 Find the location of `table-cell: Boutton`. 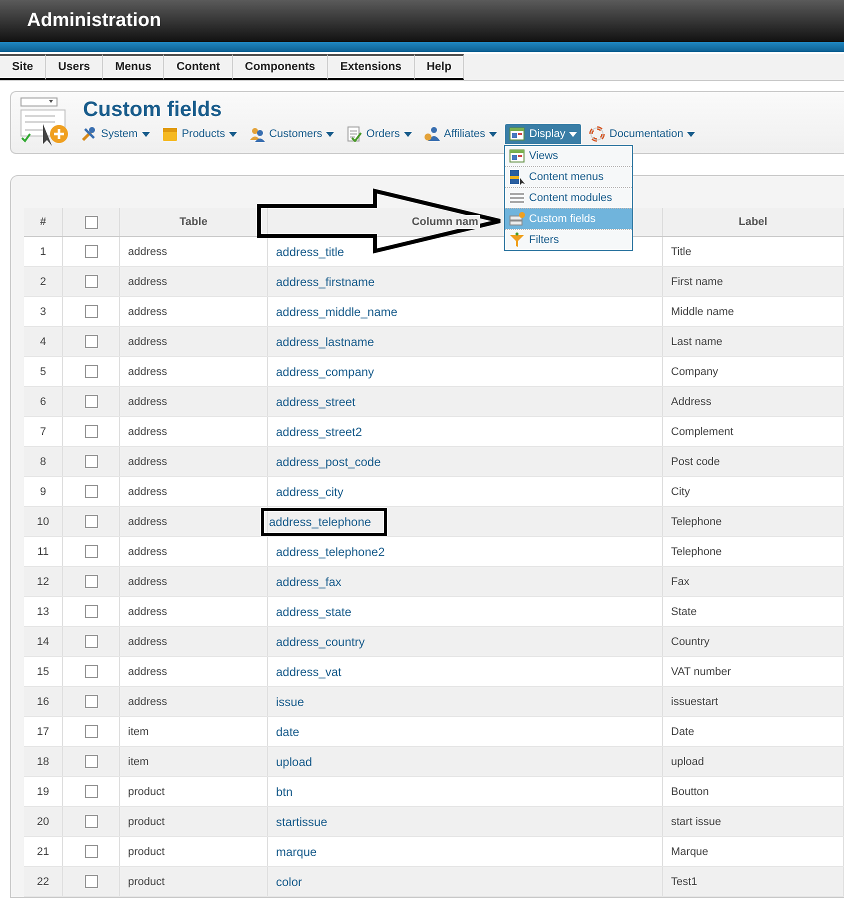

table-cell: Boutton is located at coordinates (753, 791).